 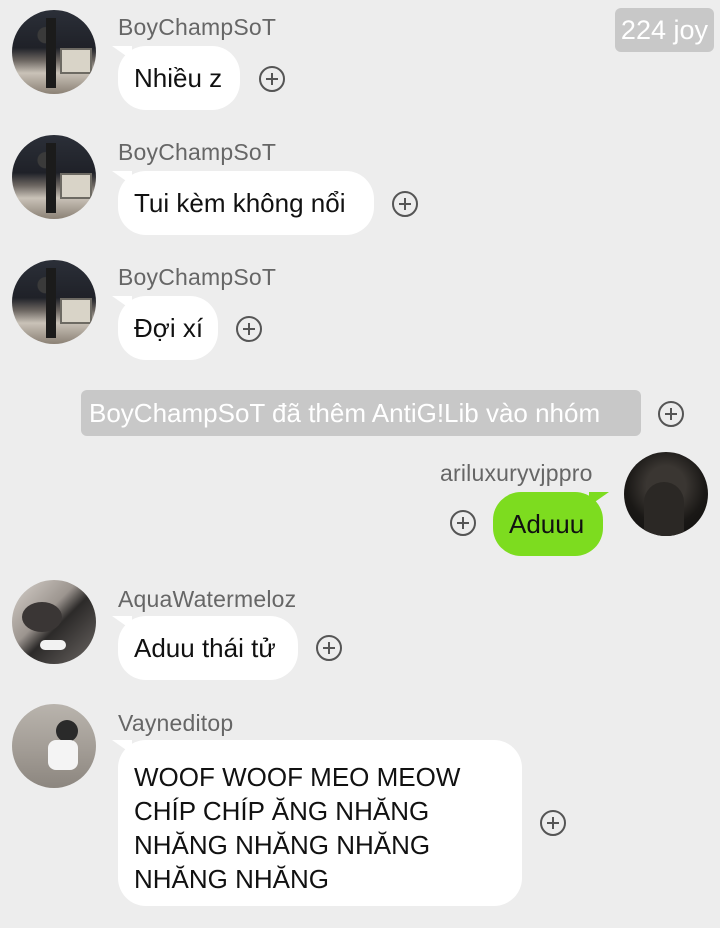 I want to click on message-text: Tui kèm không nổi, so click(x=240, y=202).